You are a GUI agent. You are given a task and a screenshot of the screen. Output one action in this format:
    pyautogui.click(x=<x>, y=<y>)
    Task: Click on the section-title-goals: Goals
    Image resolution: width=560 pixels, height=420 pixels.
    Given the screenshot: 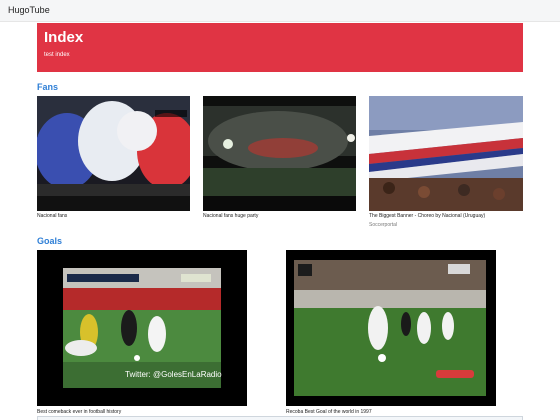 What is the action you would take?
    pyautogui.click(x=49, y=241)
    